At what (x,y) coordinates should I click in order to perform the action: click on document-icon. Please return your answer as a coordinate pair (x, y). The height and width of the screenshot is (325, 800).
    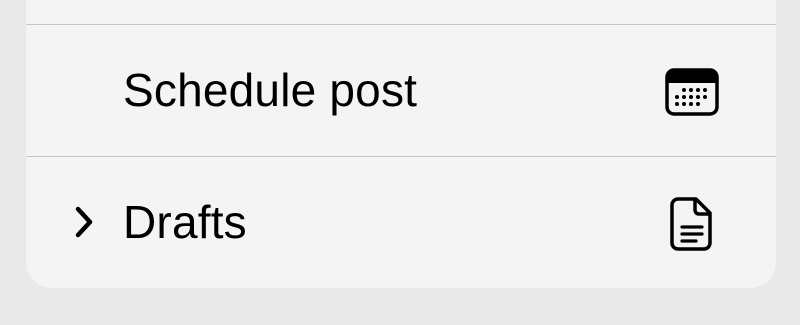
    Looking at the image, I should click on (692, 225).